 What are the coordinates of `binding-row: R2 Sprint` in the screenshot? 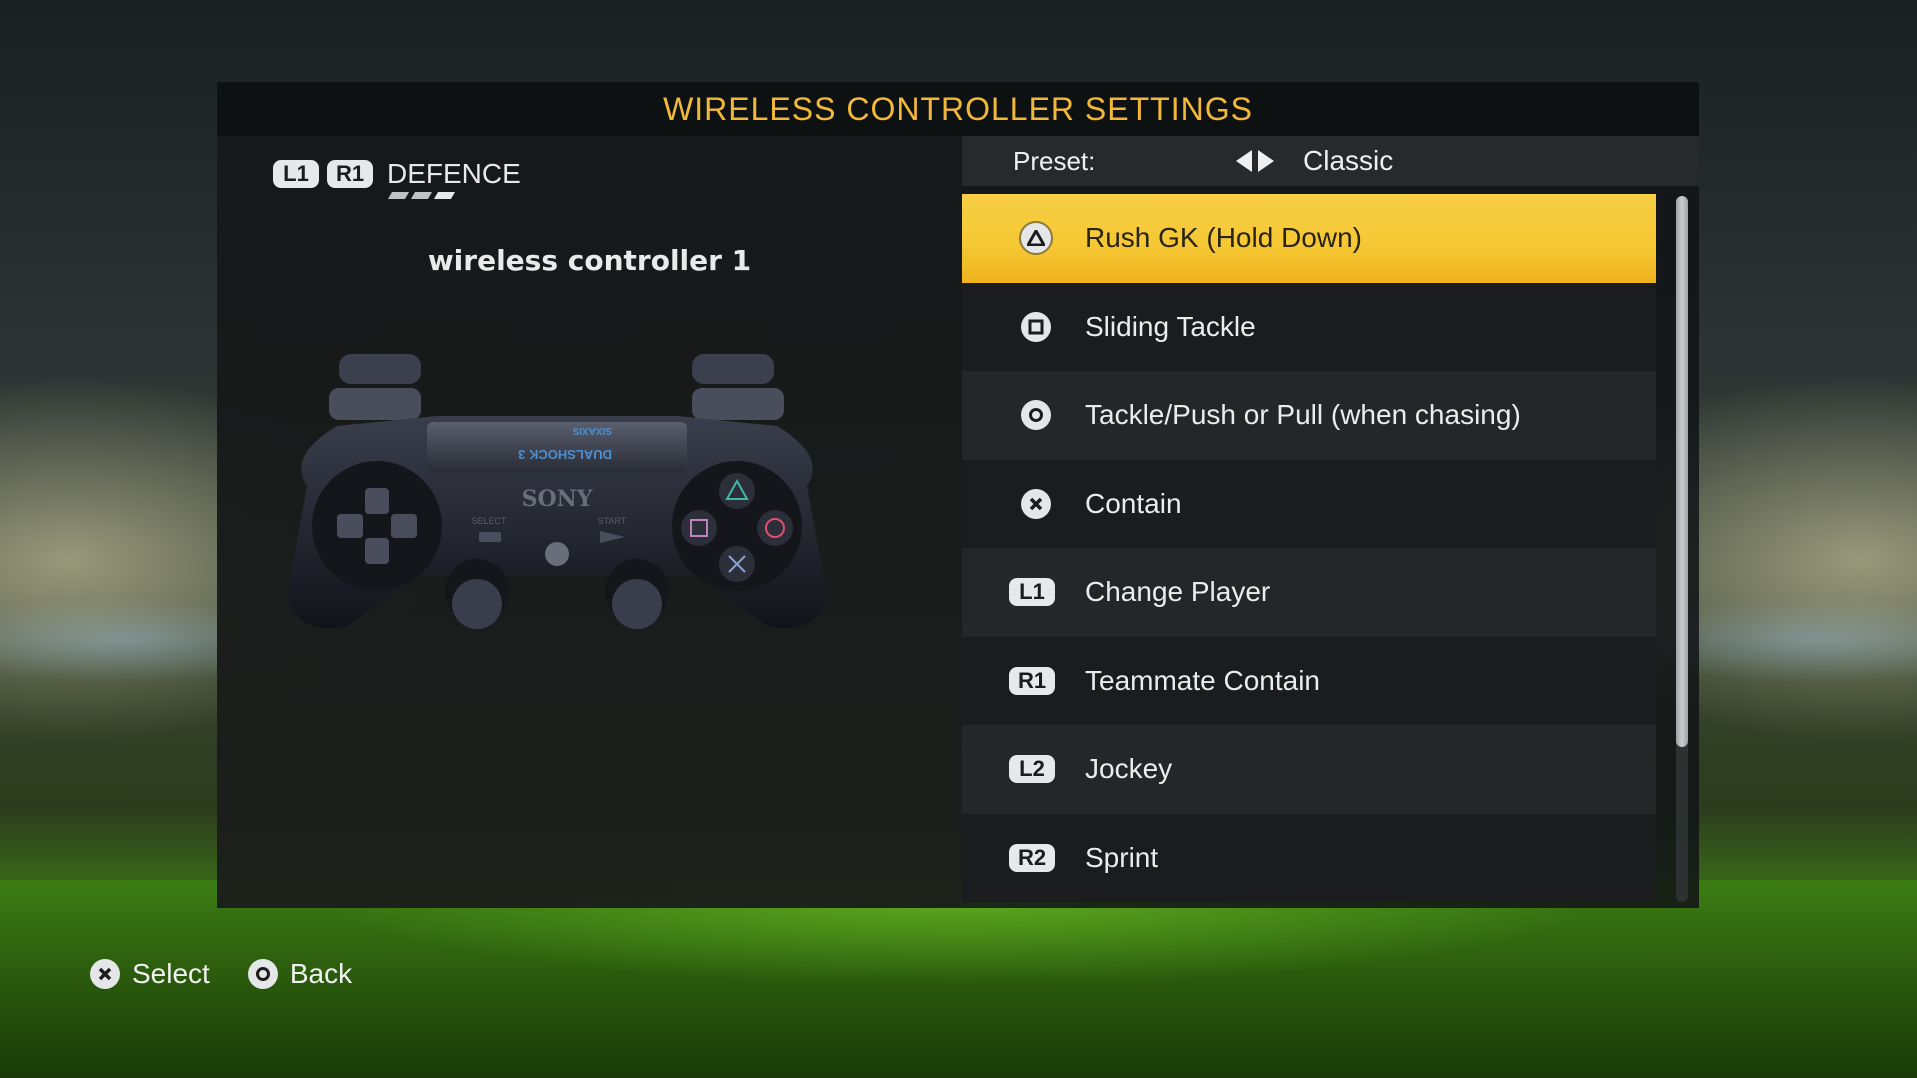 It's located at (1309, 857).